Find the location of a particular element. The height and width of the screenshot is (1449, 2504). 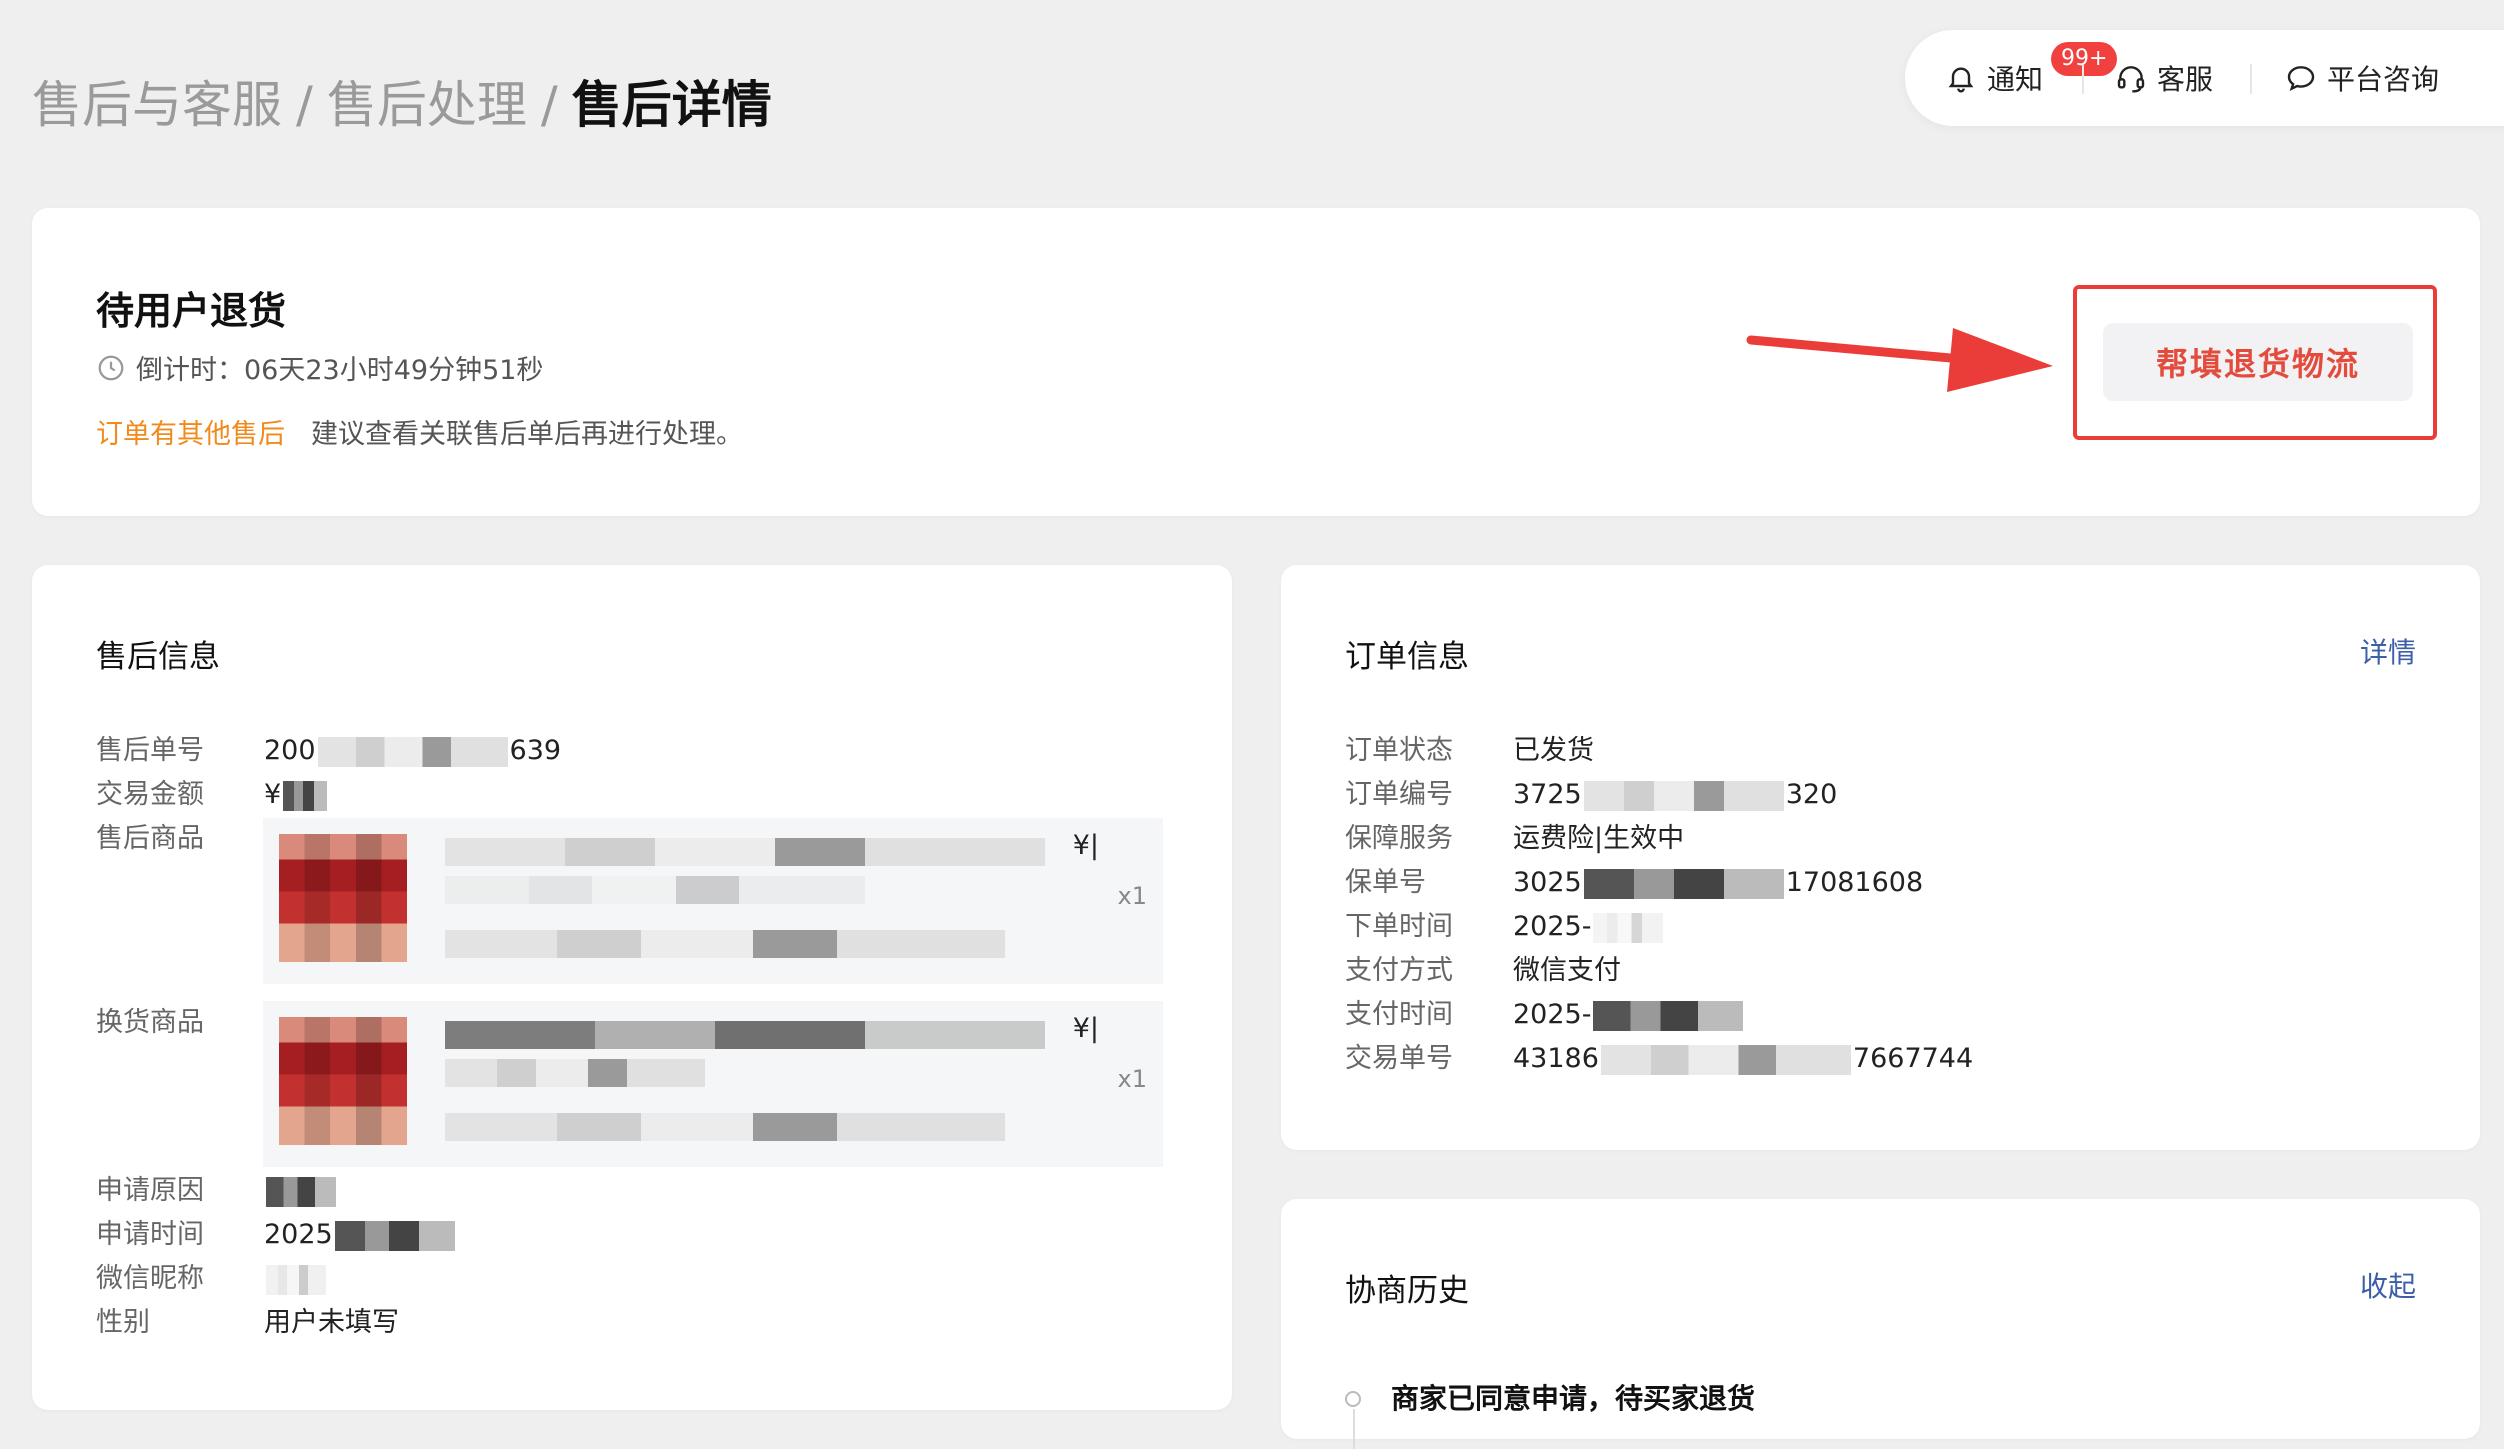

negotiation-history-card: 协商历史 收起 商家已同意申请，待买家退货 is located at coordinates (1880, 1324).